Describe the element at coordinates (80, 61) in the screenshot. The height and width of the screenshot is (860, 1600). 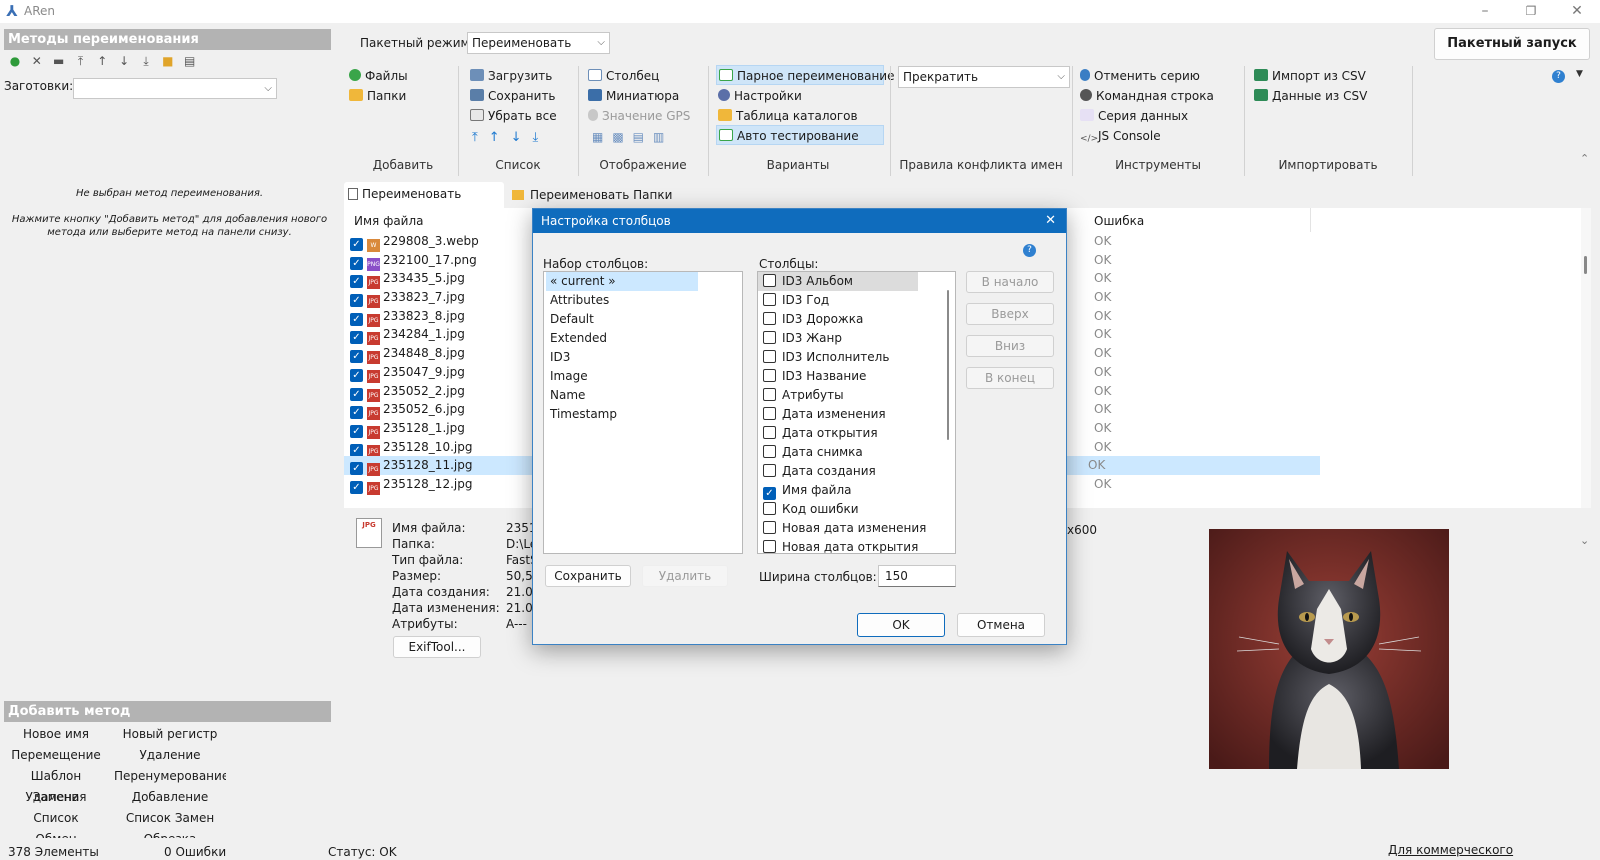
I see `move-top-icon: ⤒` at that location.